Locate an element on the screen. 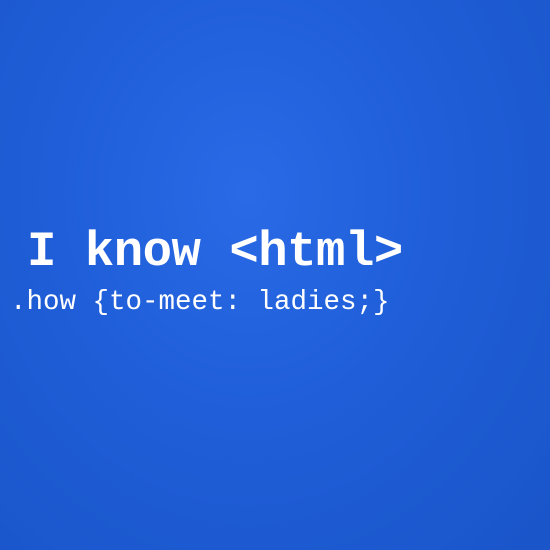 Image resolution: width=550 pixels, height=550 pixels. subline-text: .how {to-meet: ladies;} is located at coordinates (200, 302).